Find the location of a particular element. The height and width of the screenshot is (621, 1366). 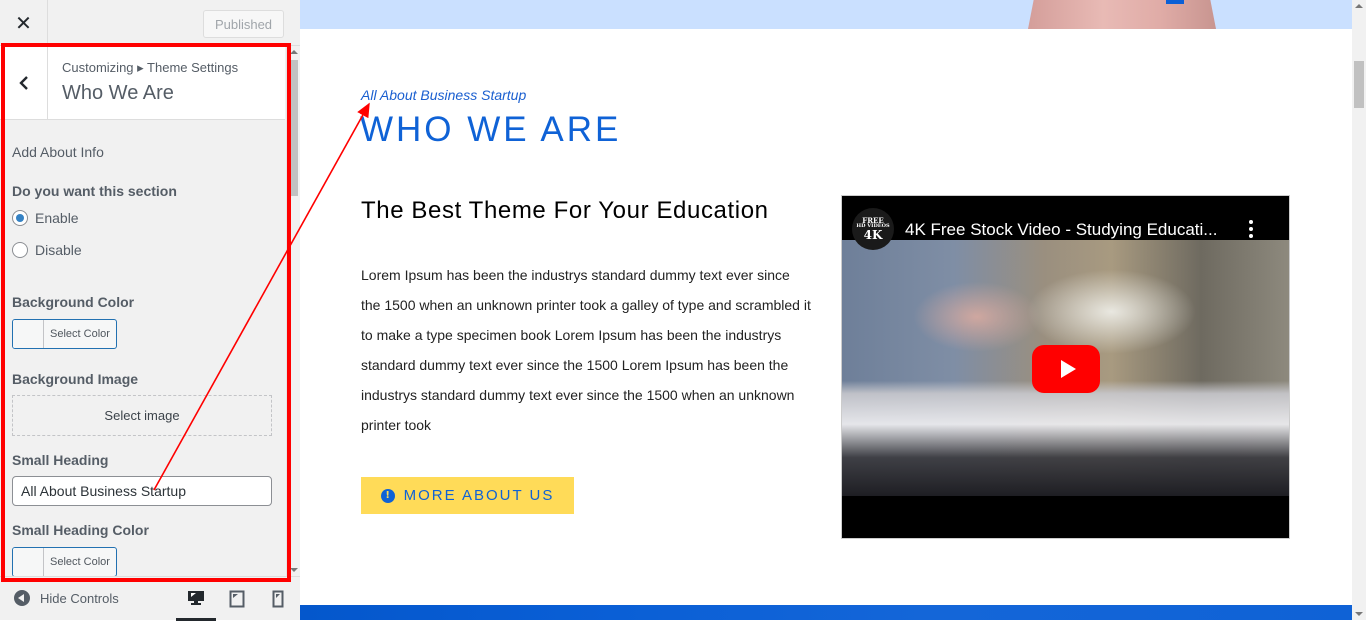

background-image-title: Background Image is located at coordinates (75, 379).